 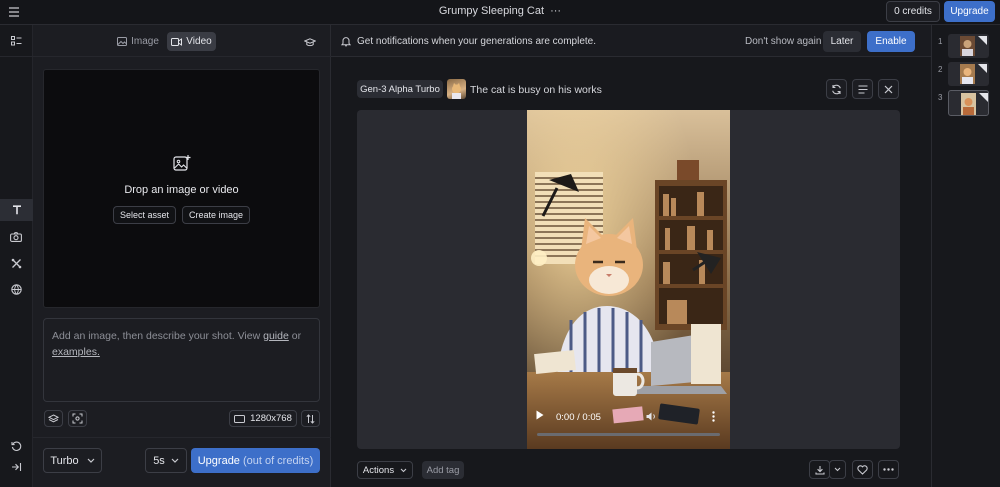 I want to click on aspect-icon, so click(x=240, y=418).